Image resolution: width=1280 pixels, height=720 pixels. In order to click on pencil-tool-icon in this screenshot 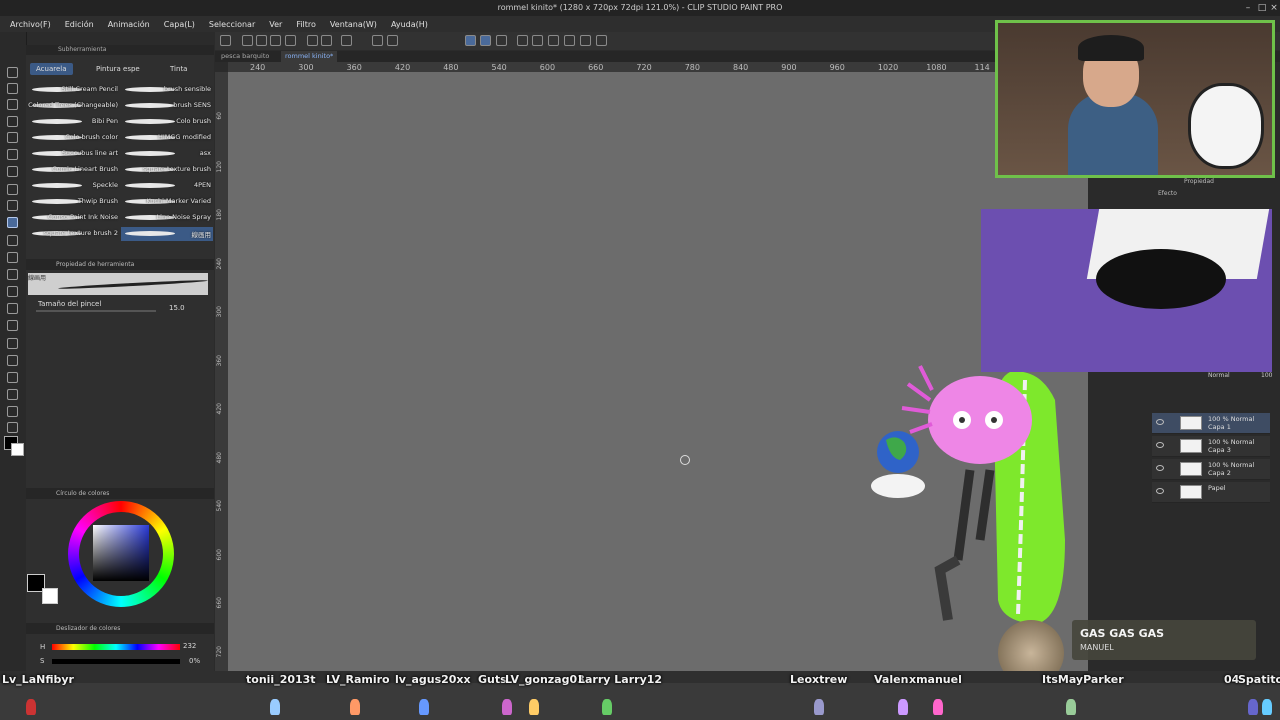, I will do `click(12, 205)`.